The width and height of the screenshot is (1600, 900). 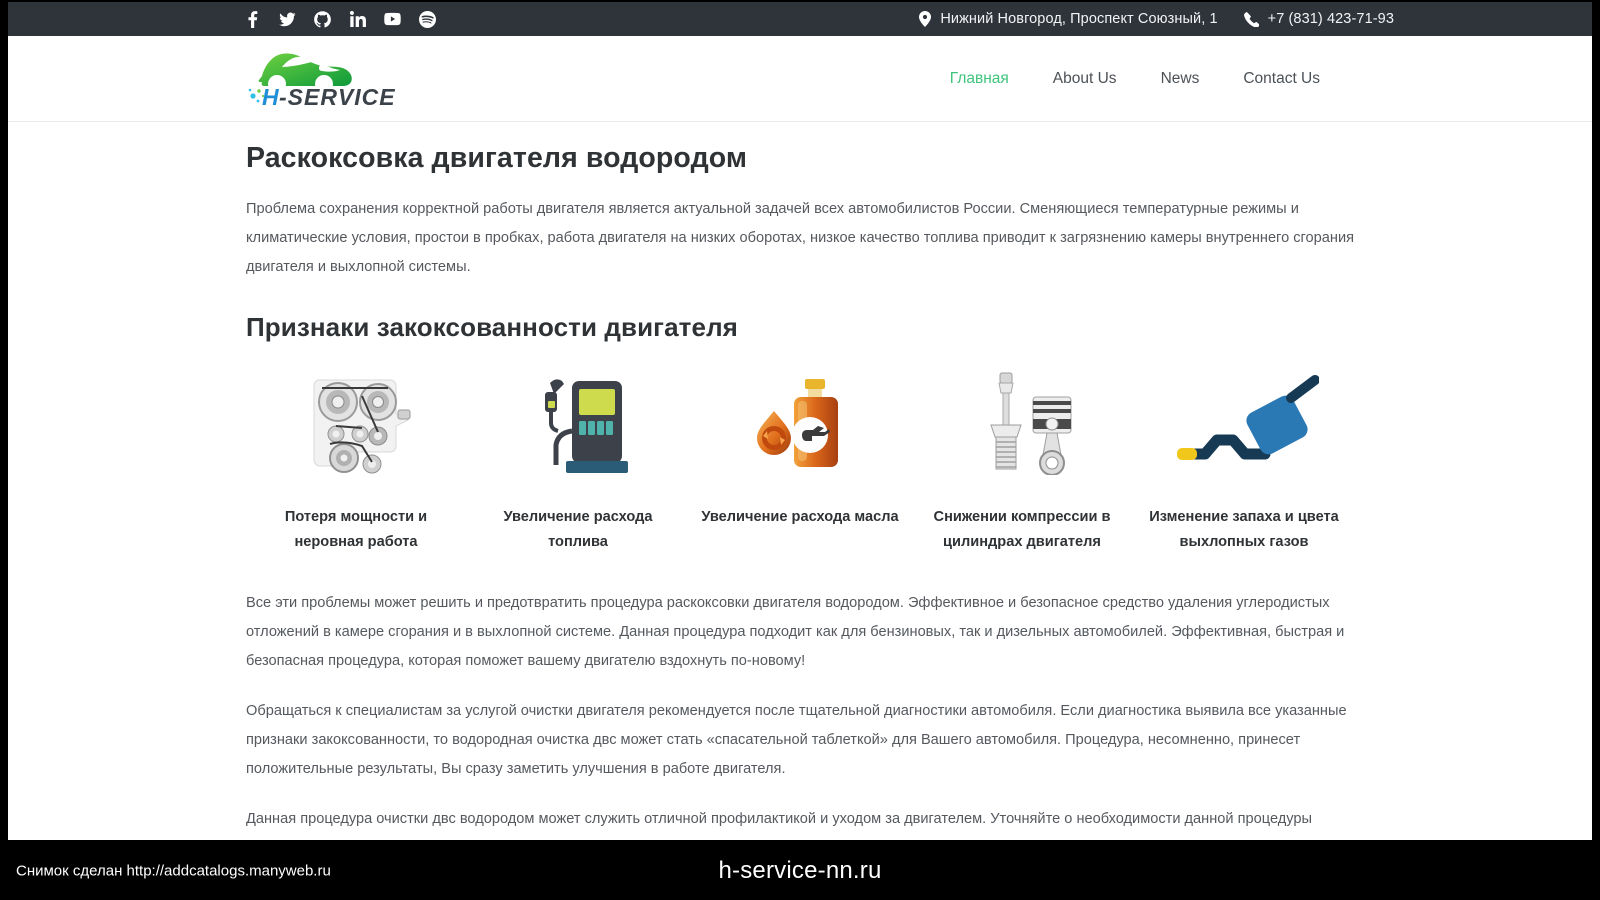 I want to click on phone-item: +7 (831) 423-71-93, so click(x=1318, y=19).